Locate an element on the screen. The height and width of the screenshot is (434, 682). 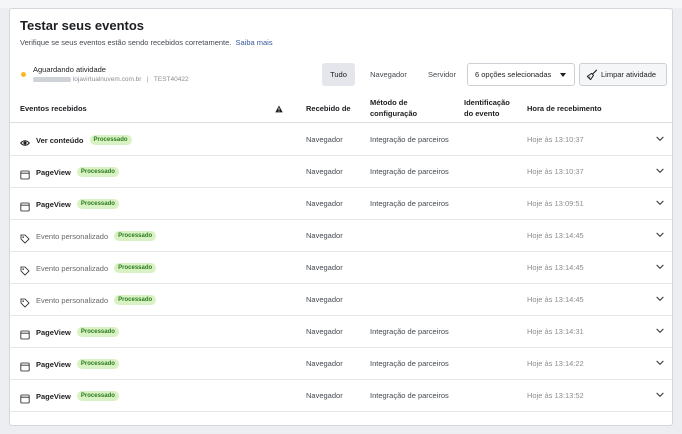
receipt-time-cell: Hoje às 13:14:22 is located at coordinates (555, 363).